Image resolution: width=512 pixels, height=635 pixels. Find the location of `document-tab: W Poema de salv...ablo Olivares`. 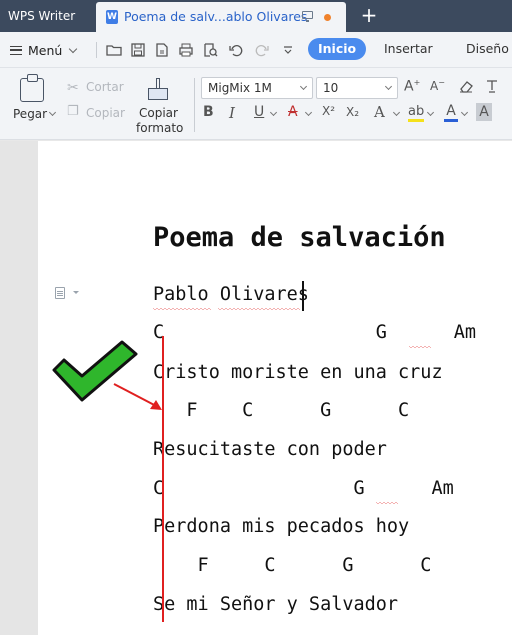

document-tab: W Poema de salv...ablo Olivares is located at coordinates (221, 17).